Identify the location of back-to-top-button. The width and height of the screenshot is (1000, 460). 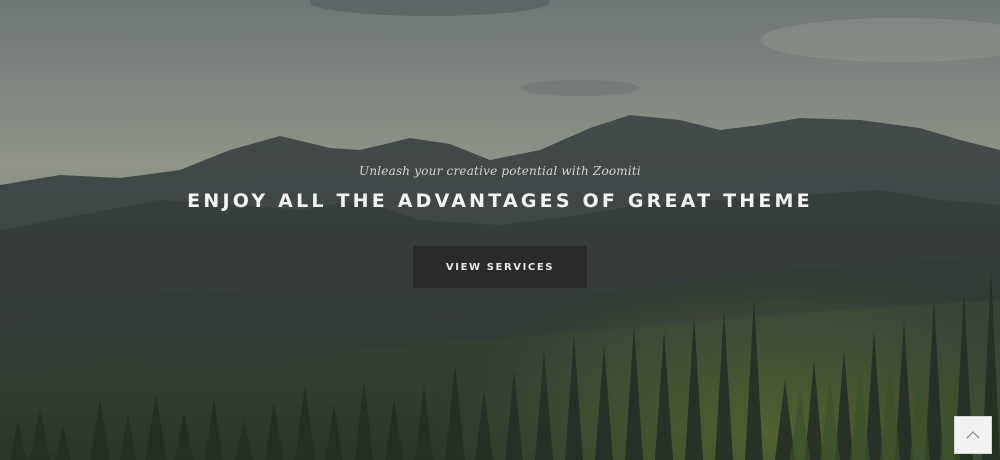
(973, 435).